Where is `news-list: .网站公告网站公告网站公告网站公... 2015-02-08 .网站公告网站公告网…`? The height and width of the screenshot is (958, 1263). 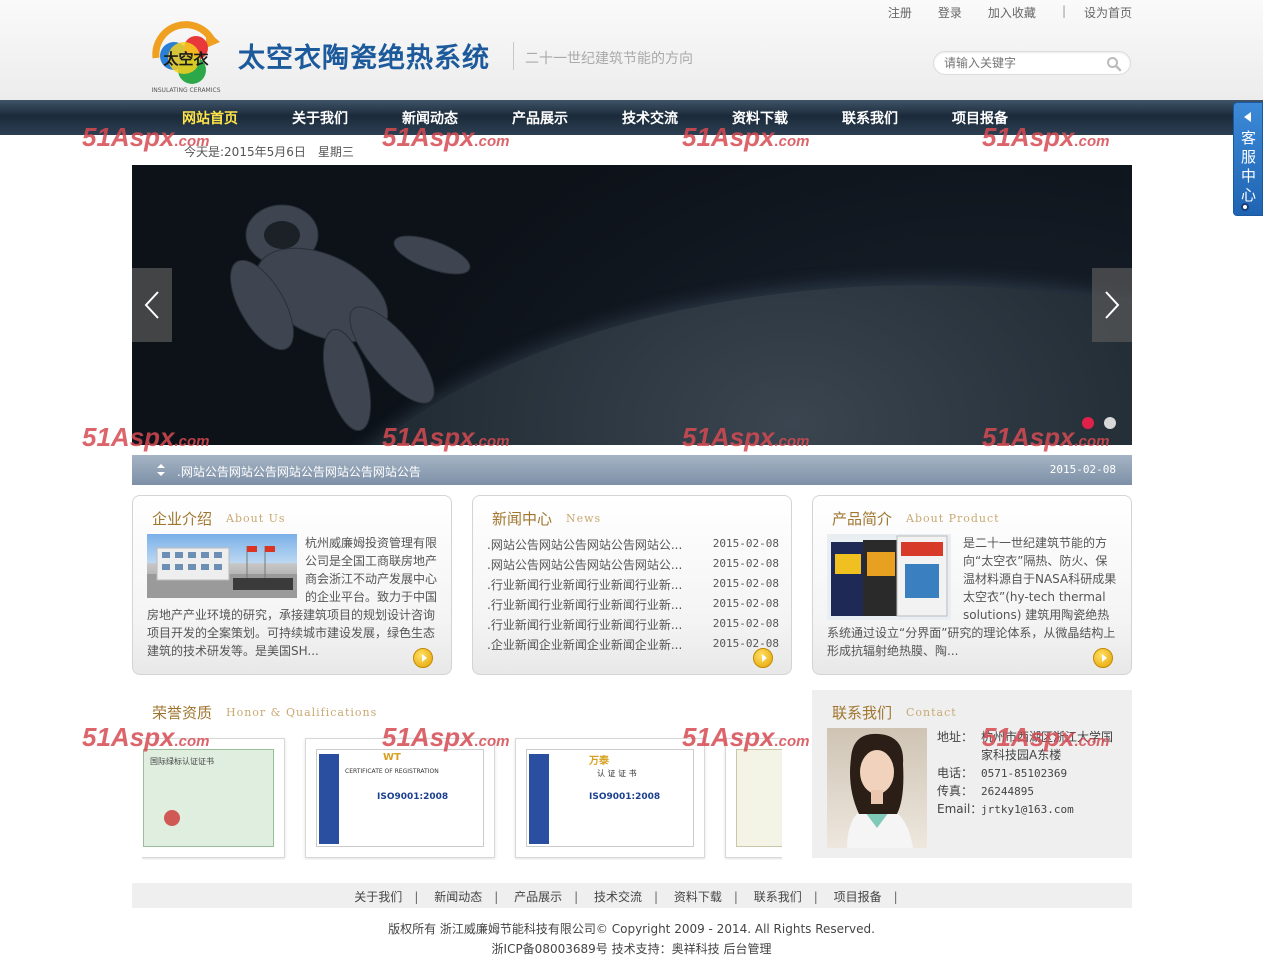
news-list: .网站公告网站公告网站公告网站公... 2015-02-08 .网站公告网站公告网… is located at coordinates (633, 594).